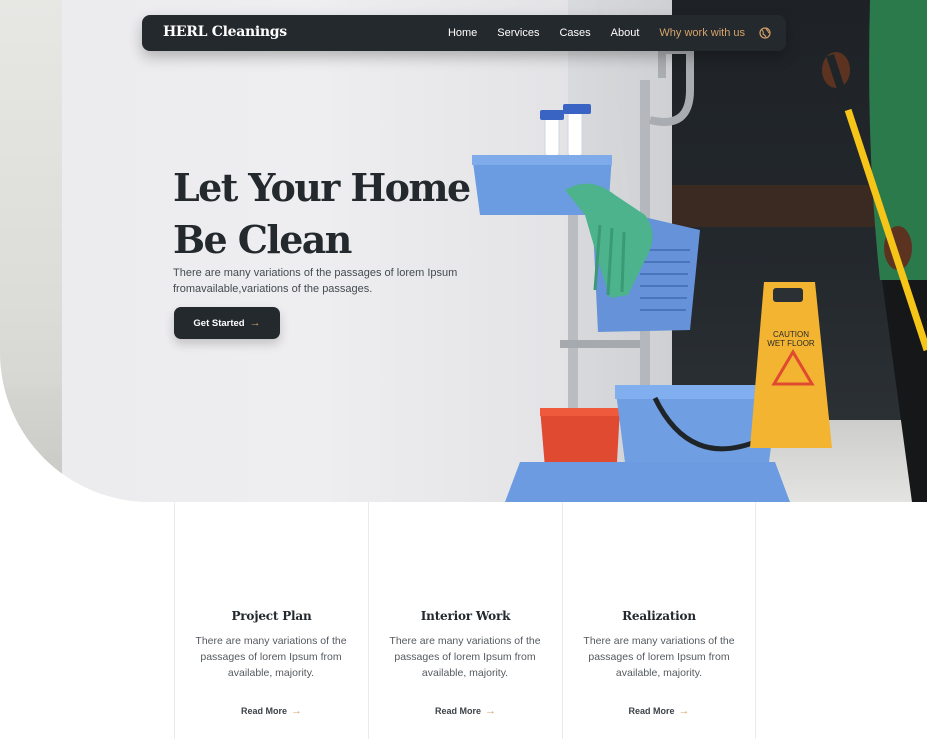 The image size is (927, 739). What do you see at coordinates (788, 295) in the screenshot?
I see `sign-handle-hole` at bounding box center [788, 295].